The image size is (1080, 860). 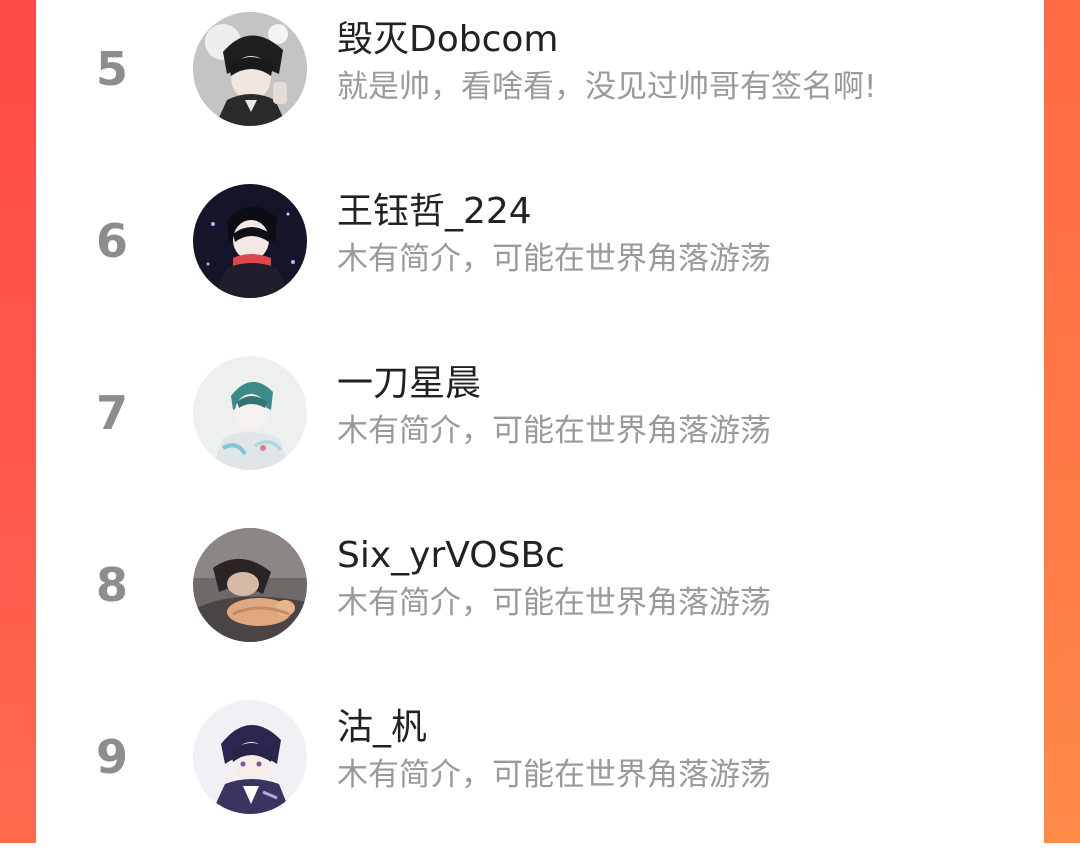 I want to click on user-name: Six_yrVOSBc, so click(x=451, y=555).